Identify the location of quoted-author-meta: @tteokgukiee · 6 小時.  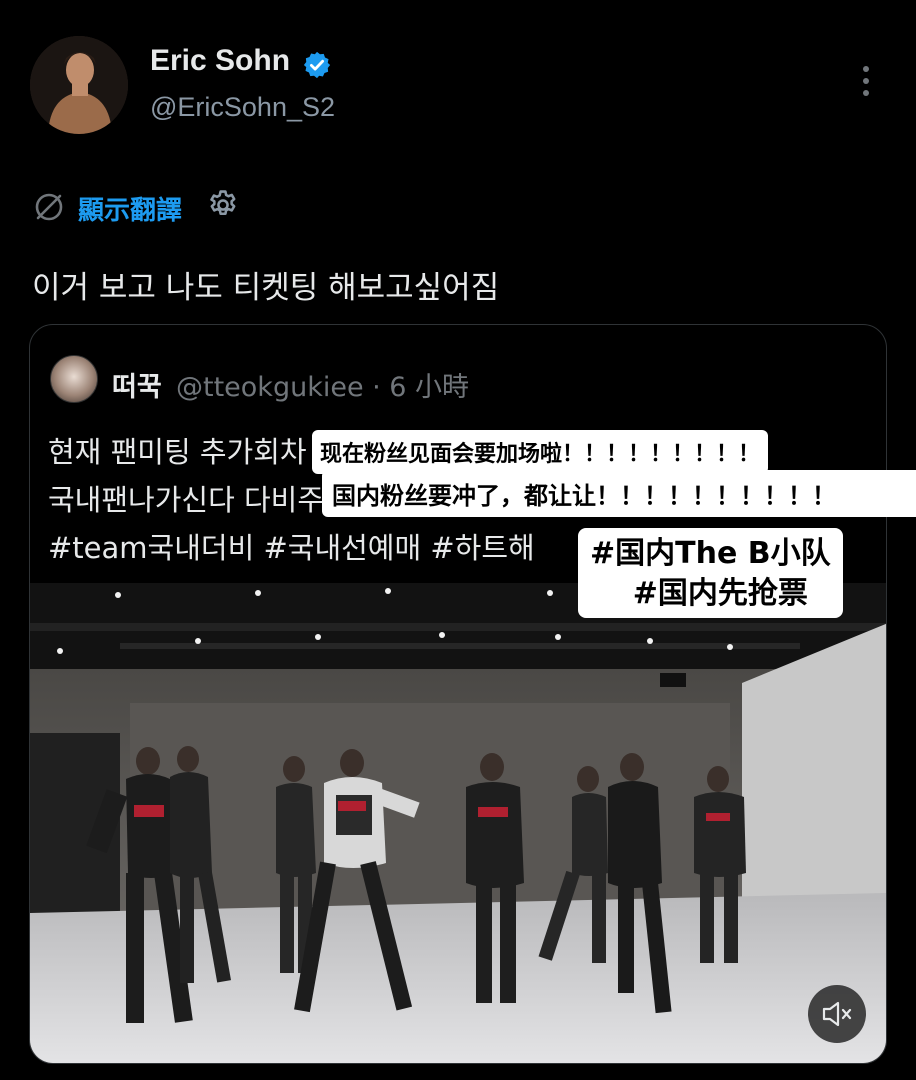
(323, 387).